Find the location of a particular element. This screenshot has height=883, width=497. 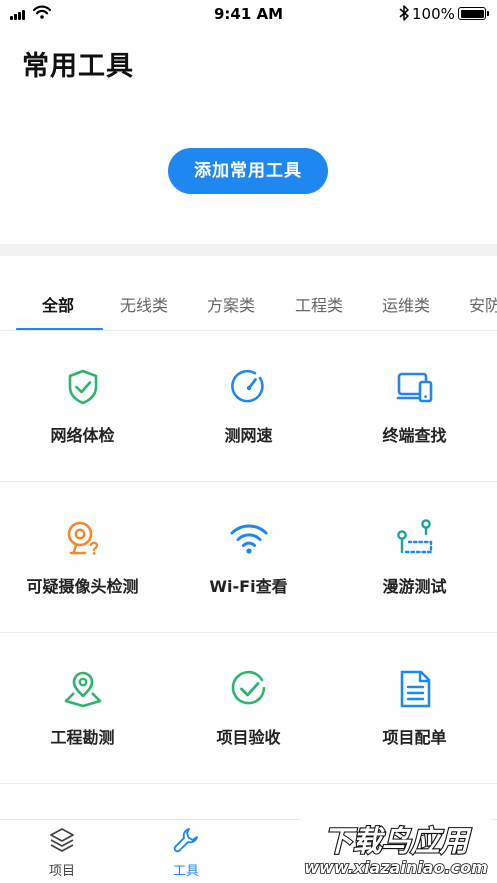

tool-label: 终端查找 is located at coordinates (414, 435).